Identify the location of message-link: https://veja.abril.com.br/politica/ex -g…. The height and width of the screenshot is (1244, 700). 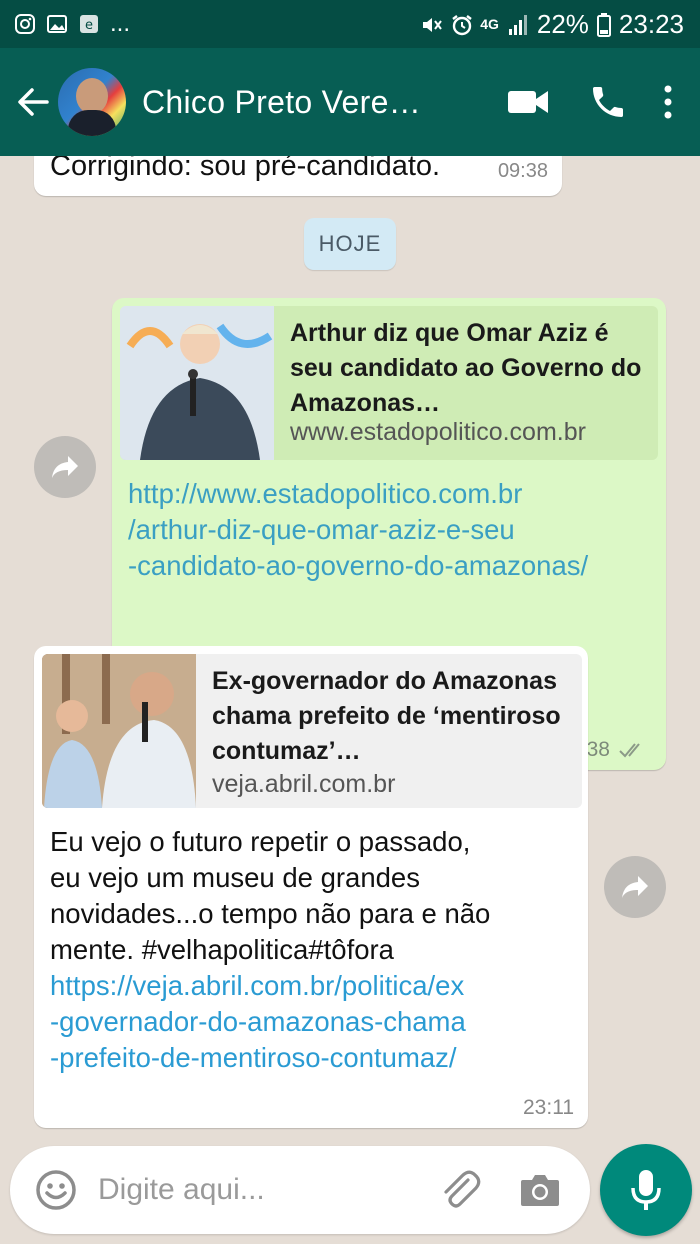
(258, 1022).